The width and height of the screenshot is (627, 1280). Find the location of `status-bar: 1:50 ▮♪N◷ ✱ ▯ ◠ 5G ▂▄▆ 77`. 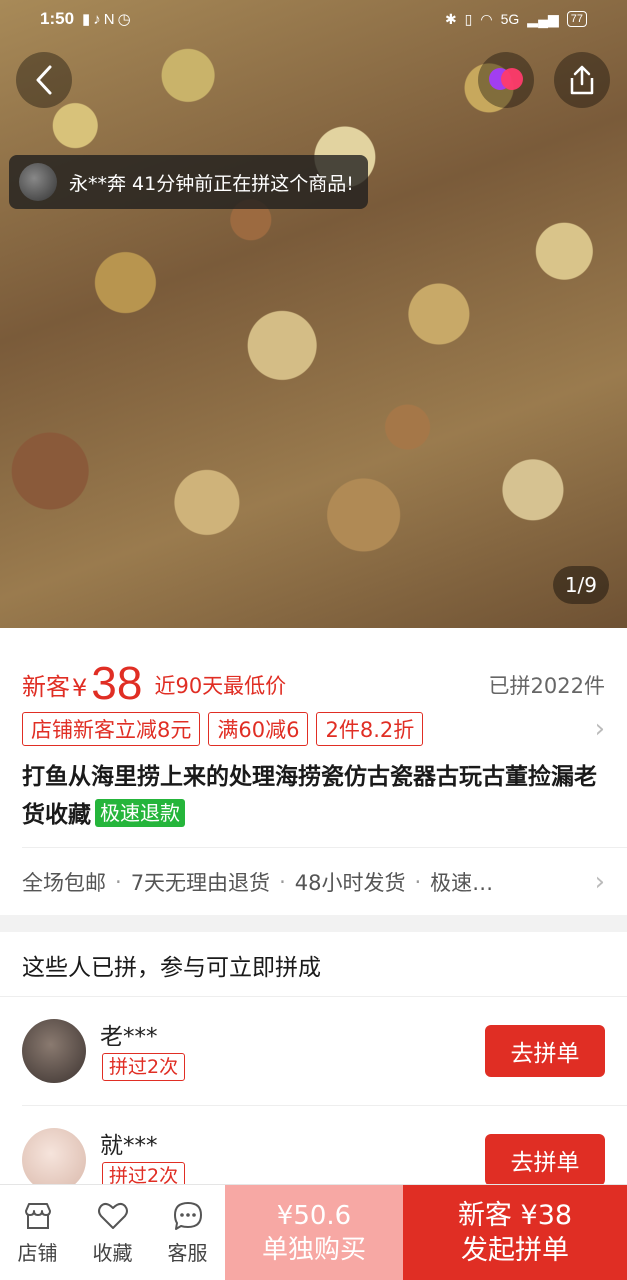

status-bar: 1:50 ▮♪N◷ ✱ ▯ ◠ 5G ▂▄▆ 77 is located at coordinates (313, 19).